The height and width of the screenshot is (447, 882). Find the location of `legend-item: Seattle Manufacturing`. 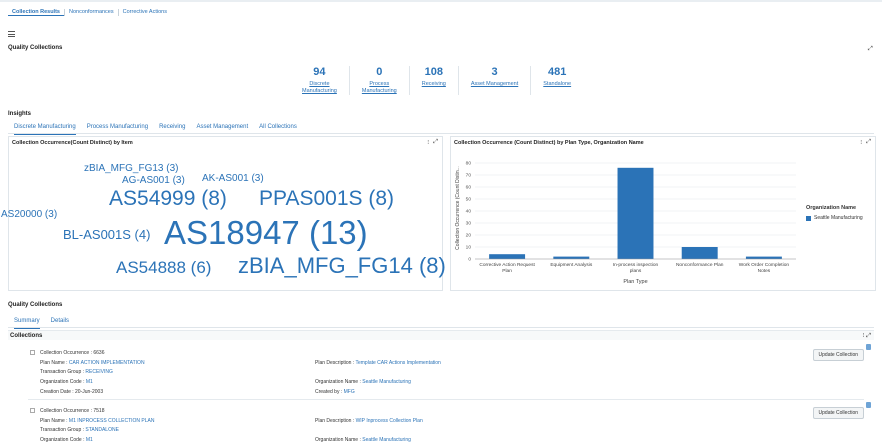

legend-item: Seattle Manufacturing is located at coordinates (834, 218).